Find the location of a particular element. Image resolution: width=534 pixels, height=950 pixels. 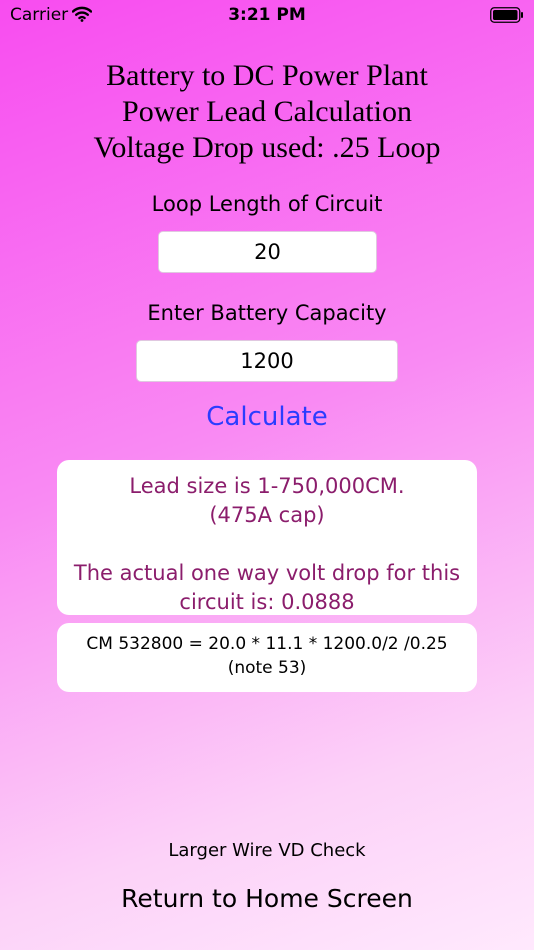

result-line: circuit is: 0.0888 is located at coordinates (267, 602).